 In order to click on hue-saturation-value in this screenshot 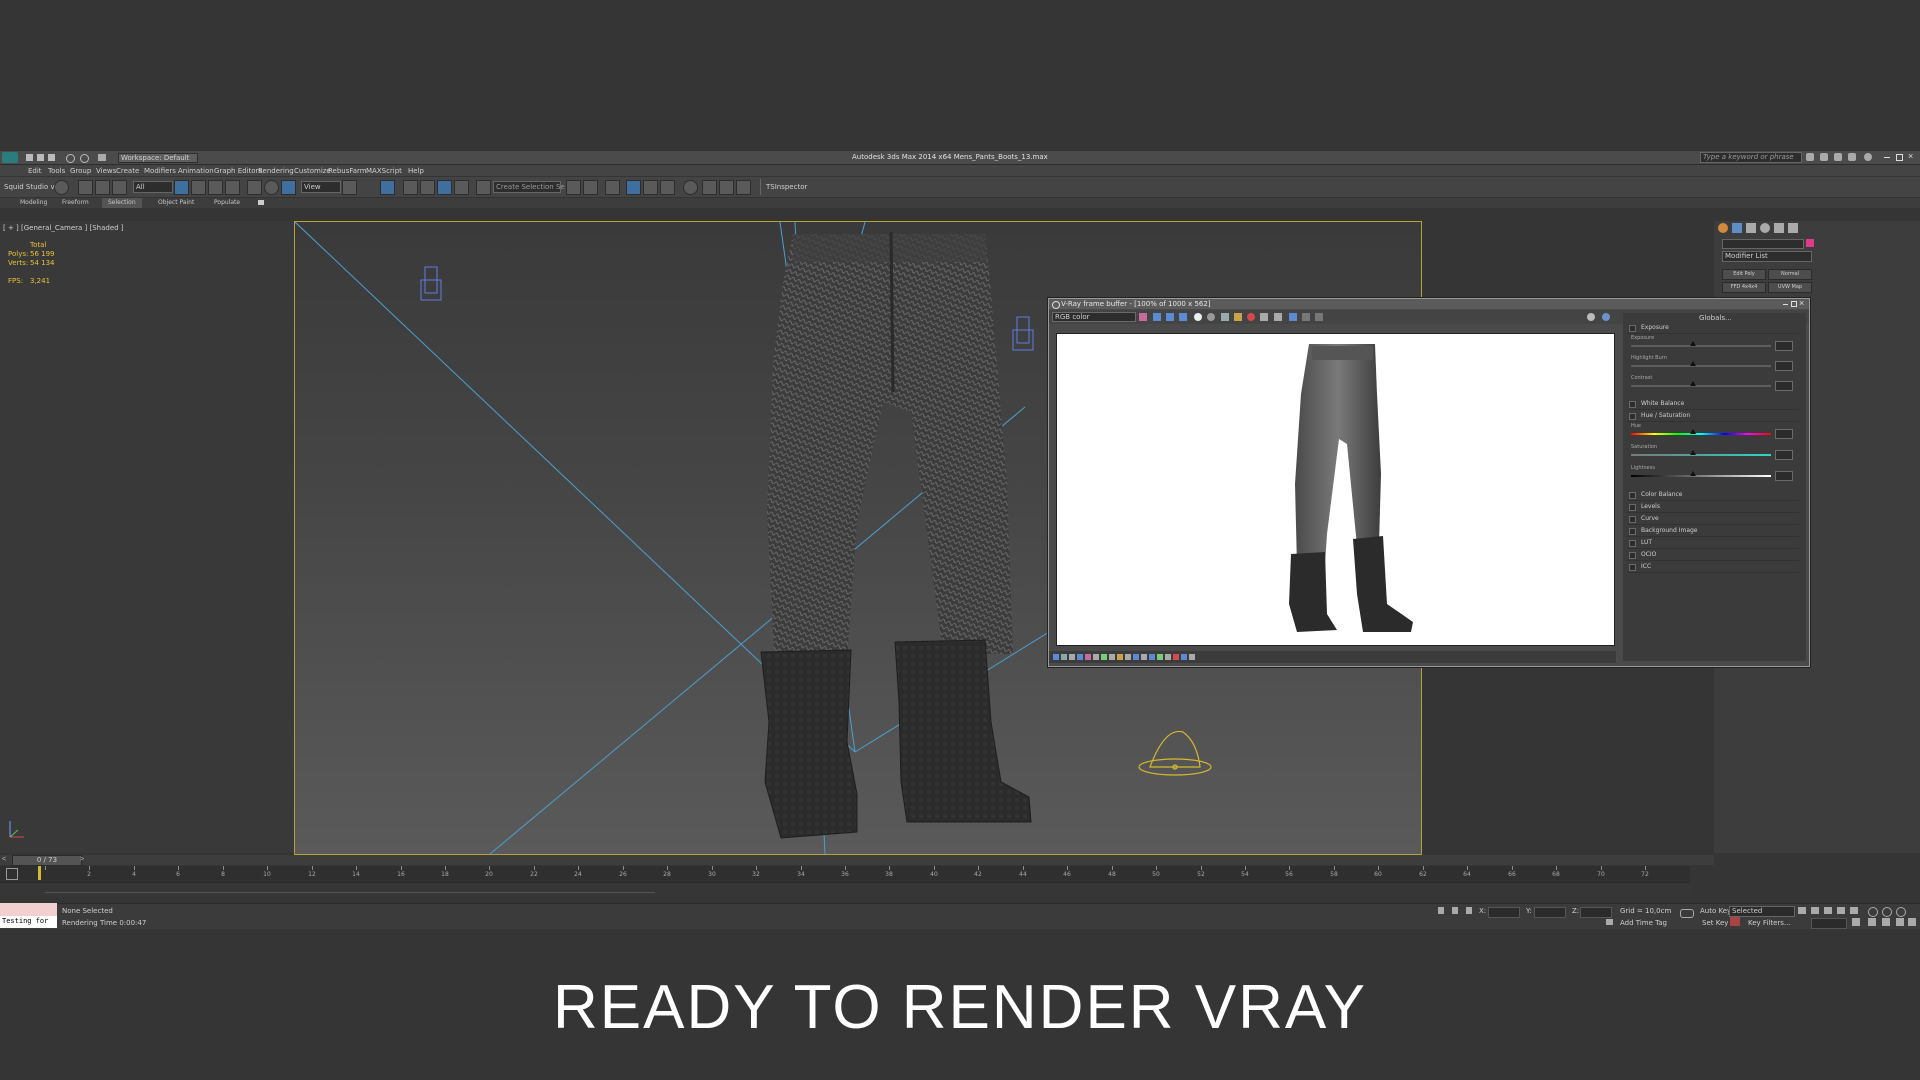, I will do `click(1784, 455)`.